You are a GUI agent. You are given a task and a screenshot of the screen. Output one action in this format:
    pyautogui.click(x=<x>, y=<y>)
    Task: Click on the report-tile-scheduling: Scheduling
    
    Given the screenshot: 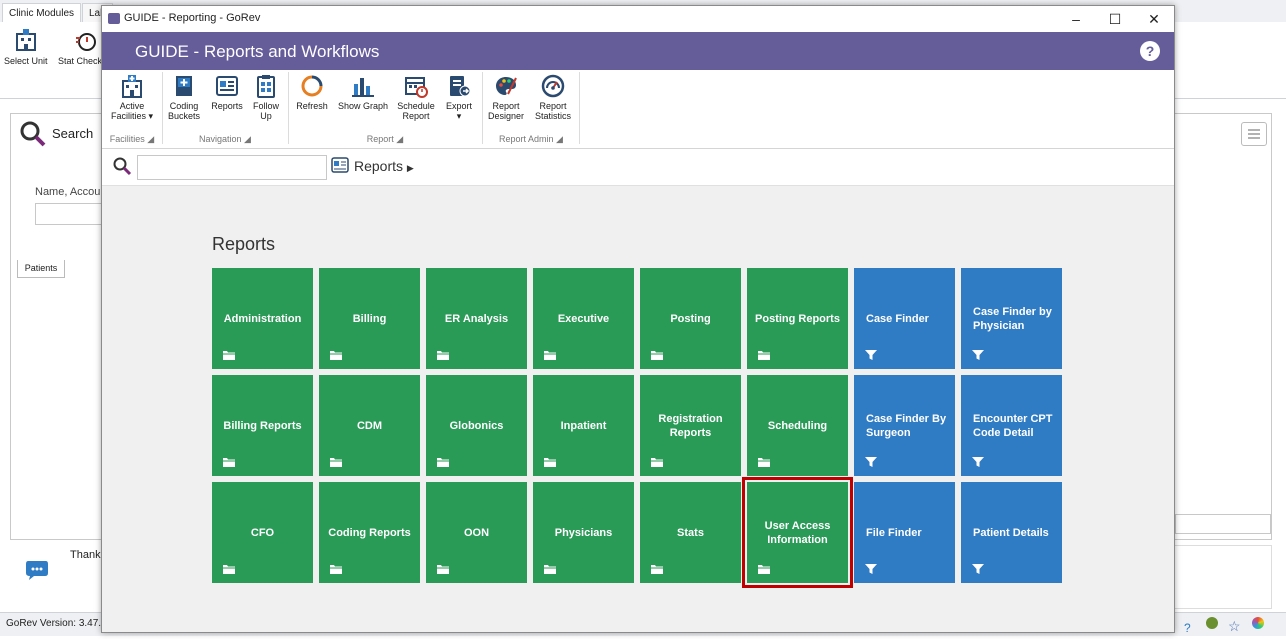 What is the action you would take?
    pyautogui.click(x=797, y=425)
    